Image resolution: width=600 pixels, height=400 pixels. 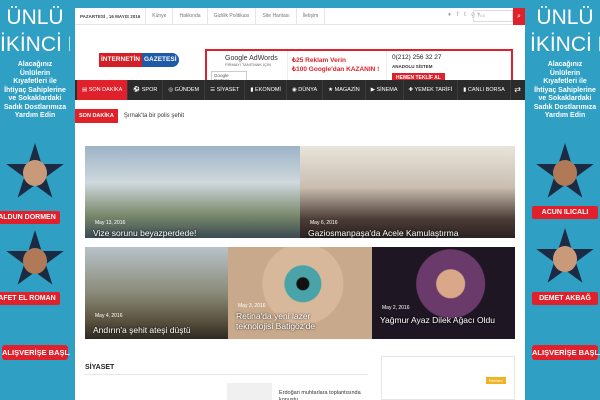 I want to click on adwords-title: Google AdWords, so click(x=251, y=58).